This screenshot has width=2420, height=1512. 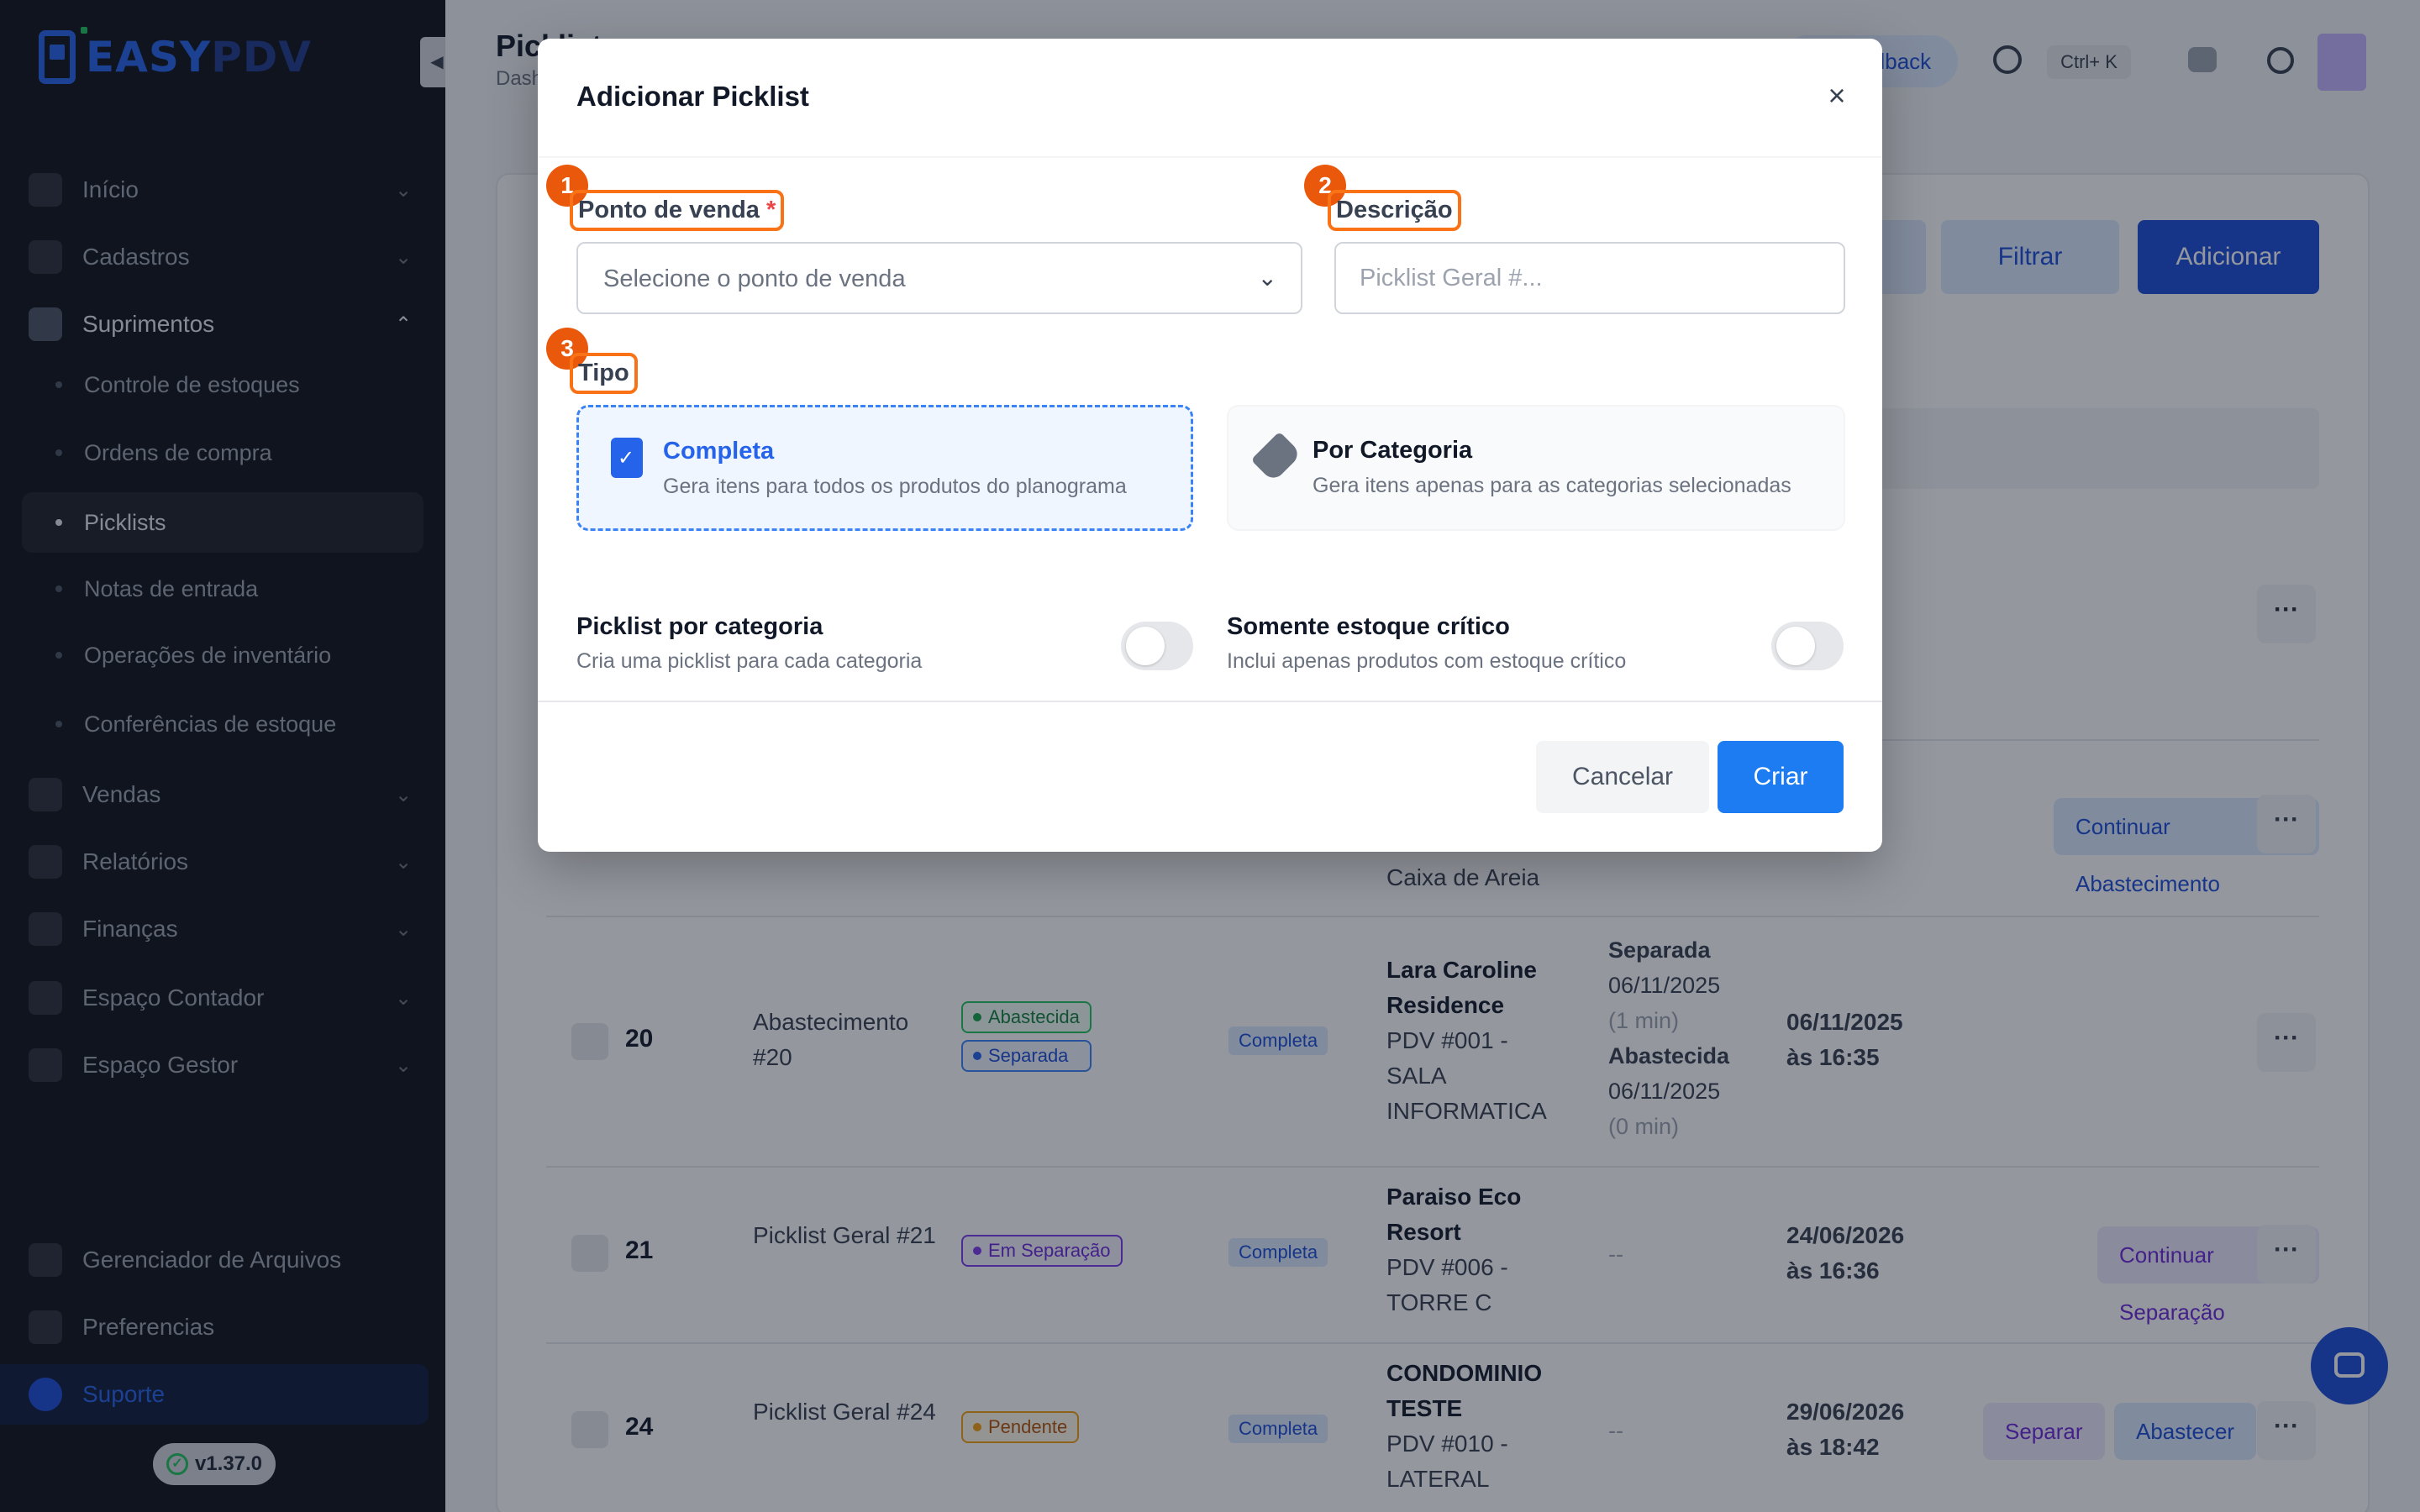 I want to click on required-mark: *, so click(x=770, y=210).